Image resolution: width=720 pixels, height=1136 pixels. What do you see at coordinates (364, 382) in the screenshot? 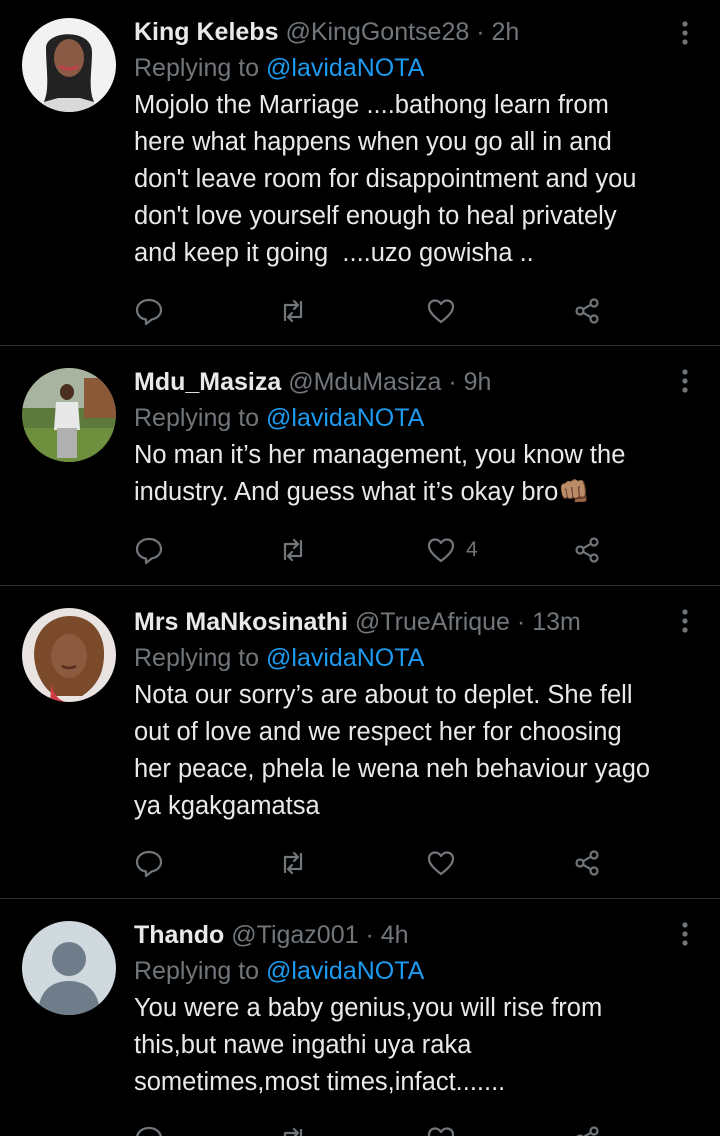
I see `user-handle: @MduMasiza` at bounding box center [364, 382].